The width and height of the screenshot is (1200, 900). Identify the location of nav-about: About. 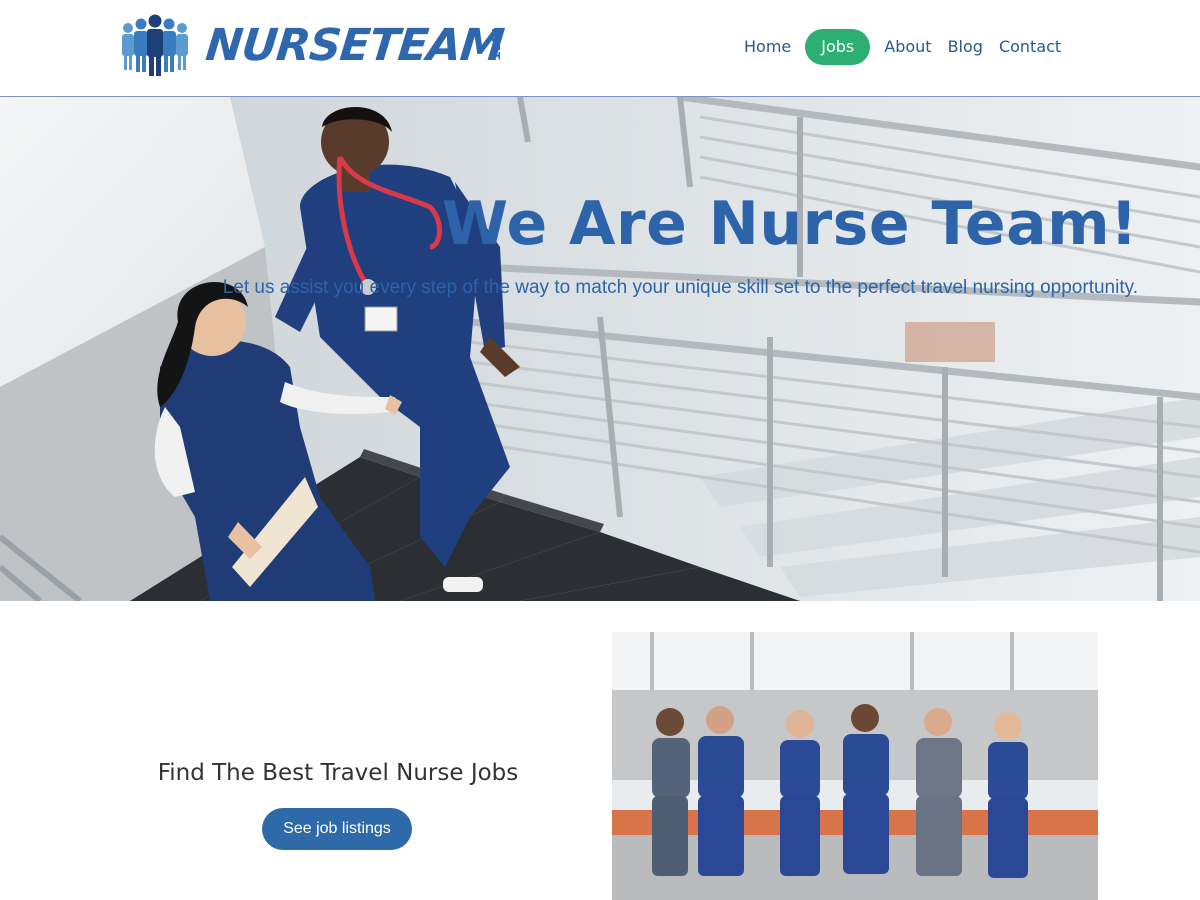
(907, 47).